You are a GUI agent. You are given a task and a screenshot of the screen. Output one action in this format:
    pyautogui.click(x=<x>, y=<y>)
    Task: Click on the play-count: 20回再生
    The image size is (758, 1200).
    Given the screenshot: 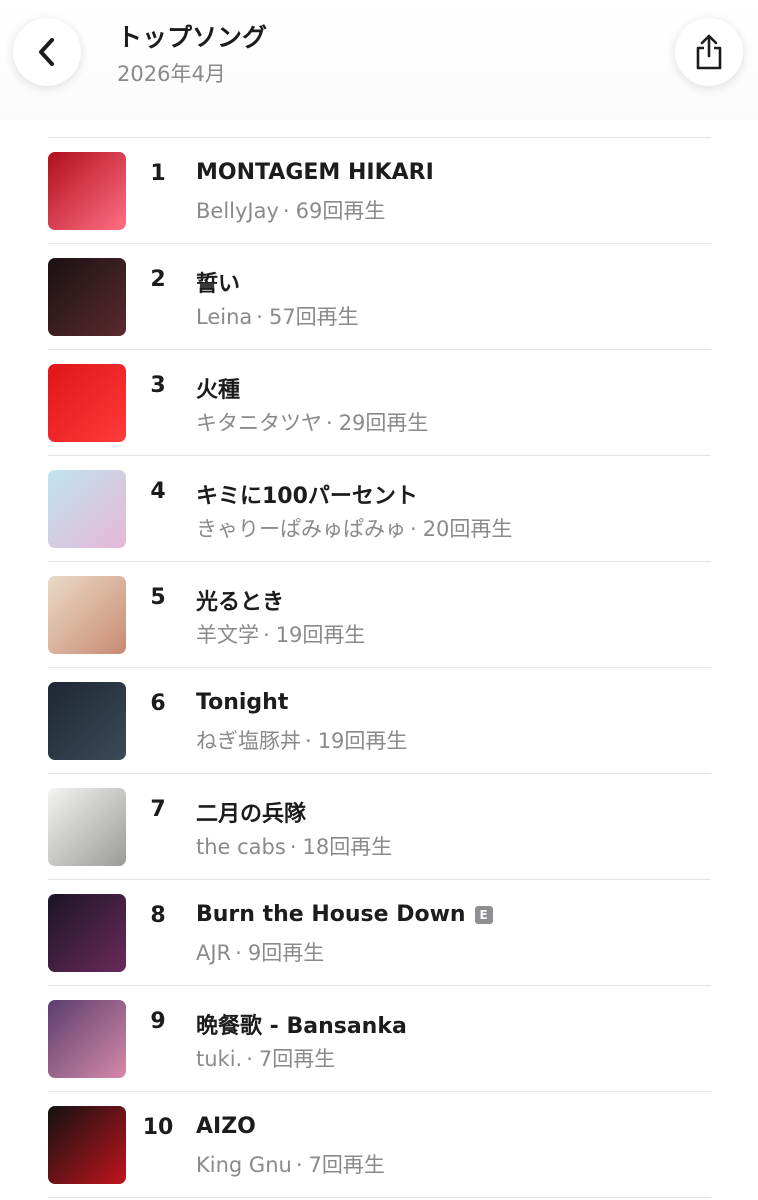 What is the action you would take?
    pyautogui.click(x=467, y=529)
    